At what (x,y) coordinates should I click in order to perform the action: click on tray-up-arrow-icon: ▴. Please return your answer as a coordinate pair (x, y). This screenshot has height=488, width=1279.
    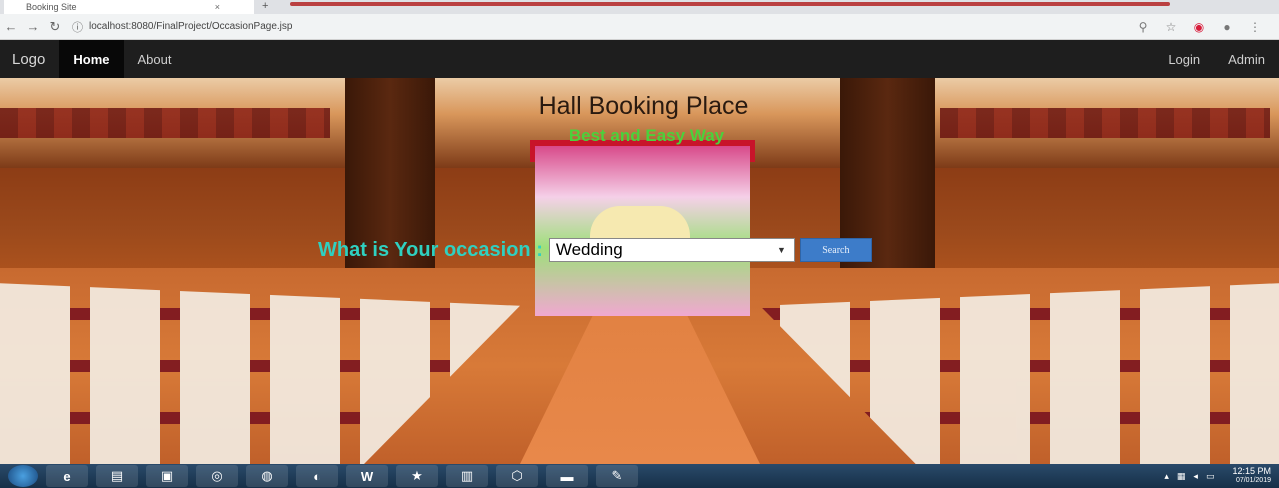
    Looking at the image, I should click on (1166, 476).